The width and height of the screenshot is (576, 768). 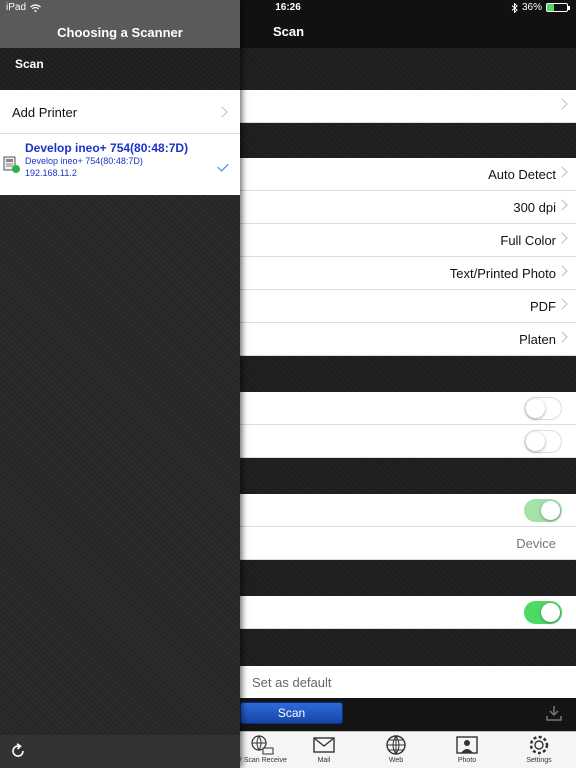 What do you see at coordinates (554, 713) in the screenshot?
I see `download-icon` at bounding box center [554, 713].